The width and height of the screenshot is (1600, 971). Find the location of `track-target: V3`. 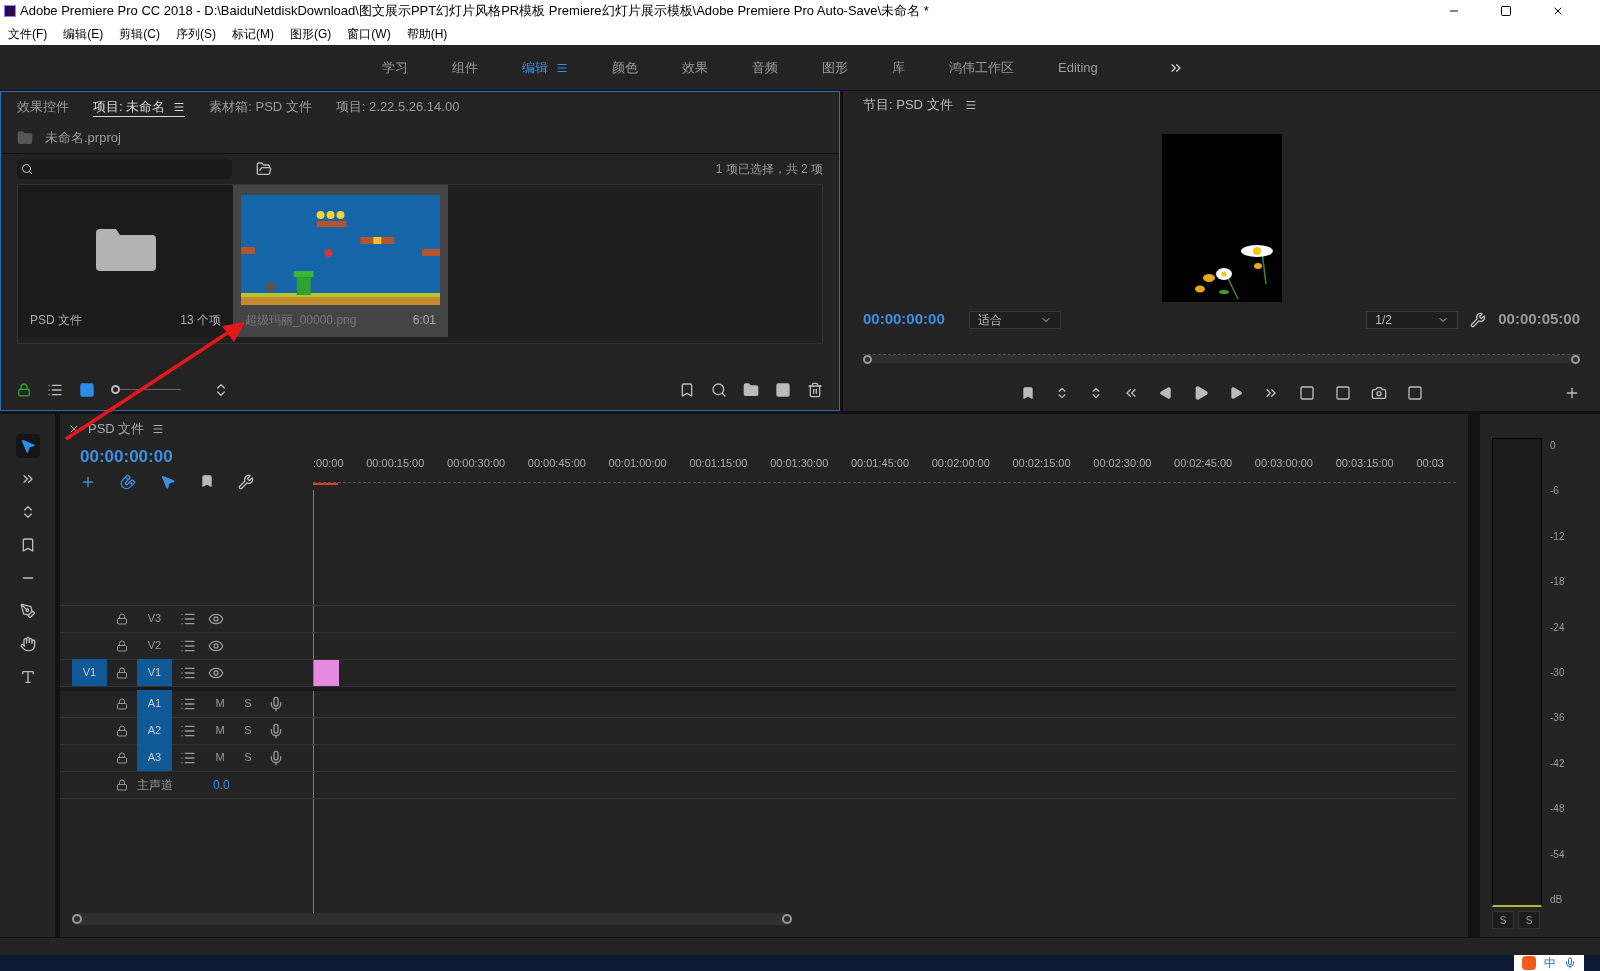

track-target: V3 is located at coordinates (154, 618).